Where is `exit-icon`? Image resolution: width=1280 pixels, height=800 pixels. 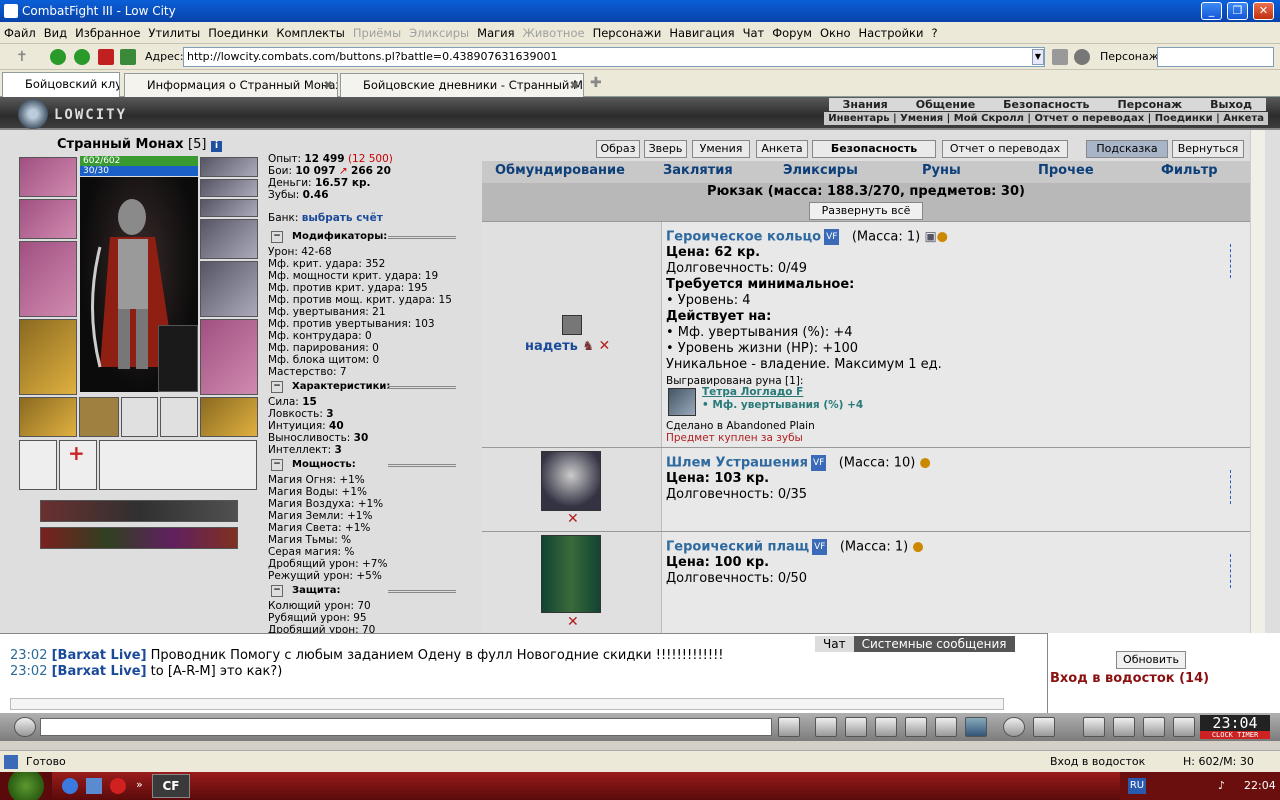 exit-icon is located at coordinates (1184, 727).